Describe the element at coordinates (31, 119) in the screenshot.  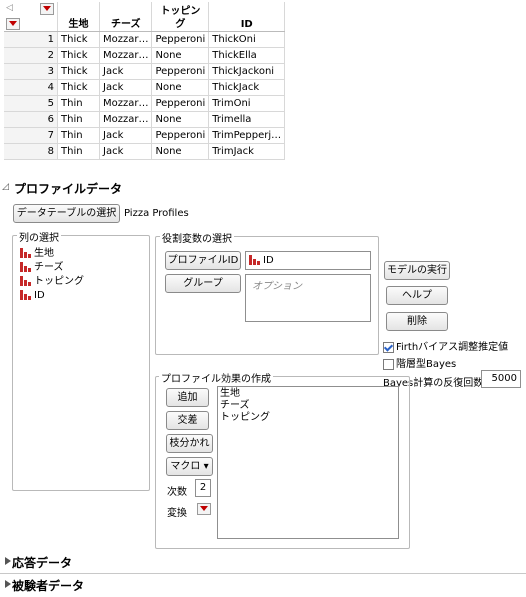
I see `row-number: 6` at that location.